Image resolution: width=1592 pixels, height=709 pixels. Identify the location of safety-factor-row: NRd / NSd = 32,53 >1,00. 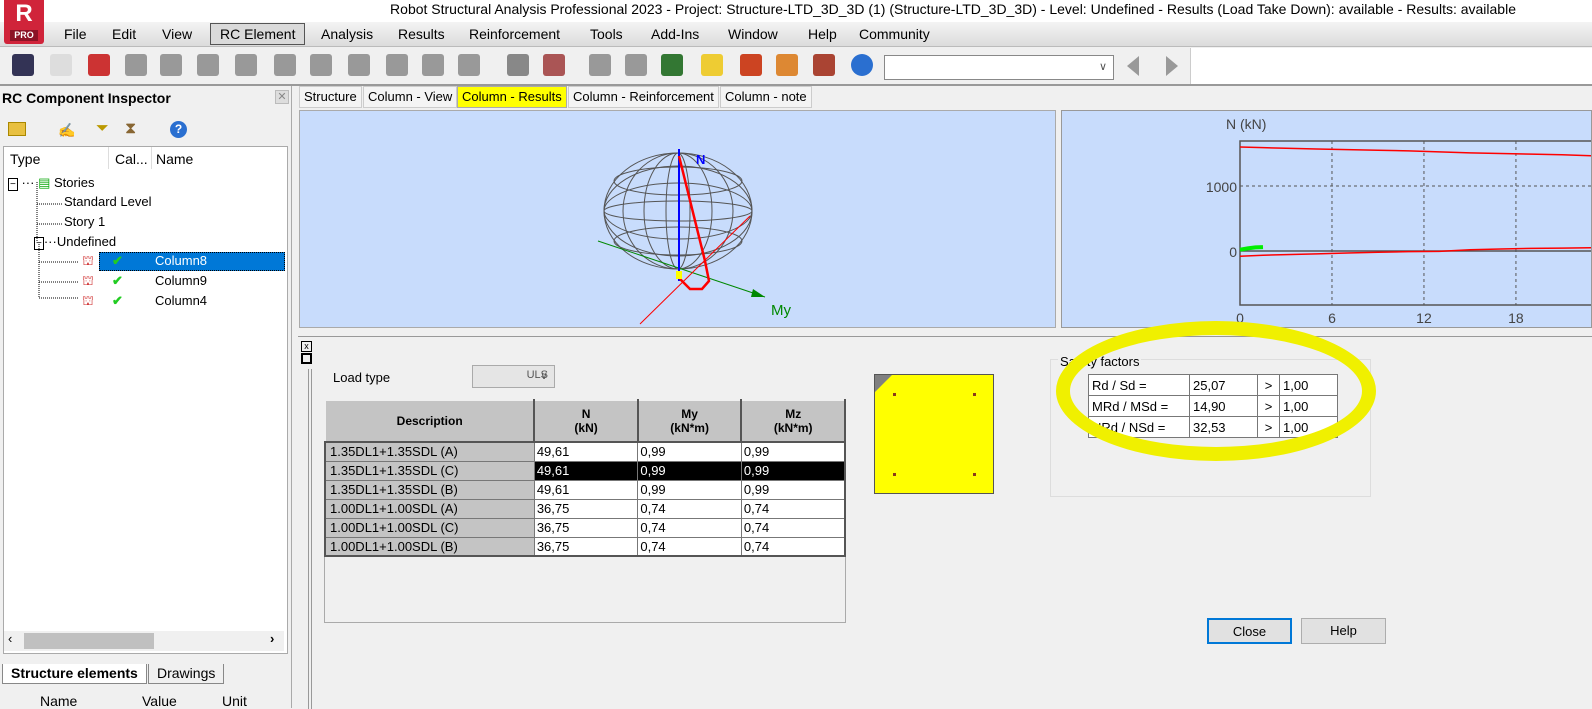
(1213, 427).